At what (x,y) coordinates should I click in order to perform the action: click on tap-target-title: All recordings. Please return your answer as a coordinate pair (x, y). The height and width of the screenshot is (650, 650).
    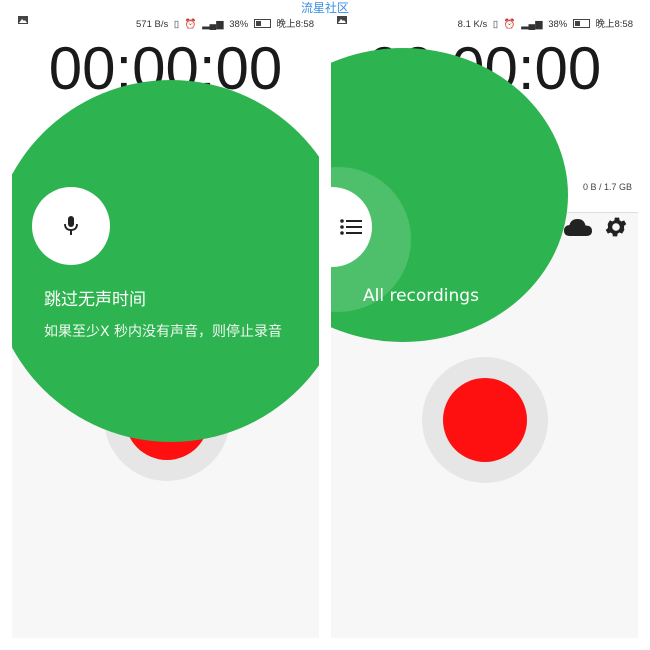
    Looking at the image, I should click on (421, 296).